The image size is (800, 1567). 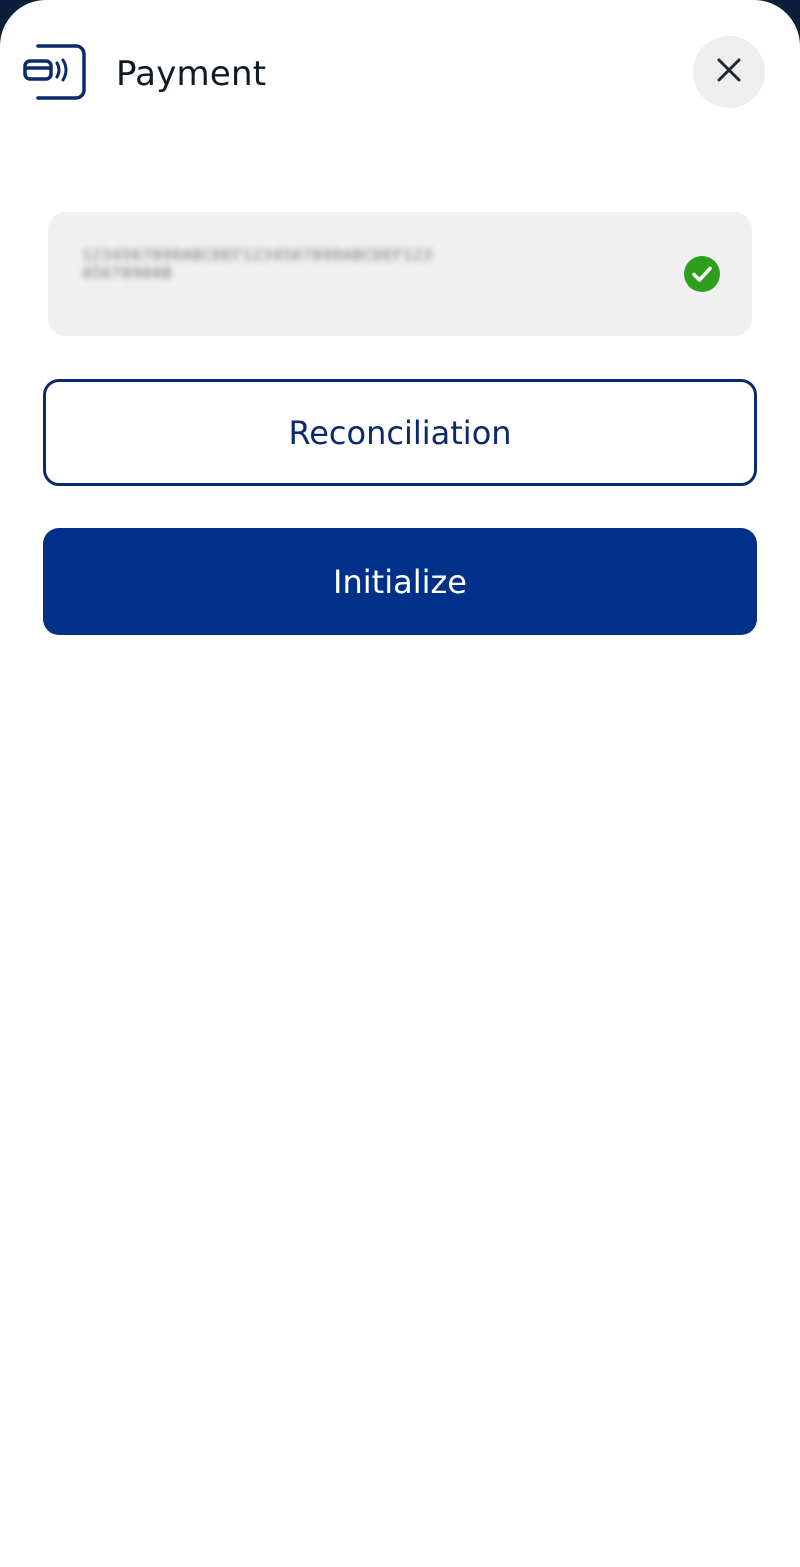 I want to click on close-button, so click(x=729, y=72).